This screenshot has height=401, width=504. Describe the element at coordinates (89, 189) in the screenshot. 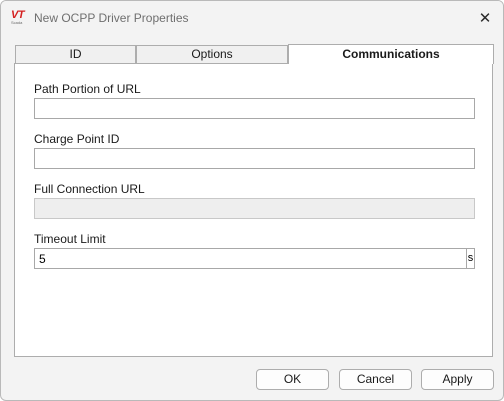

I see `full-connection-url-label: Full Connection URL` at that location.